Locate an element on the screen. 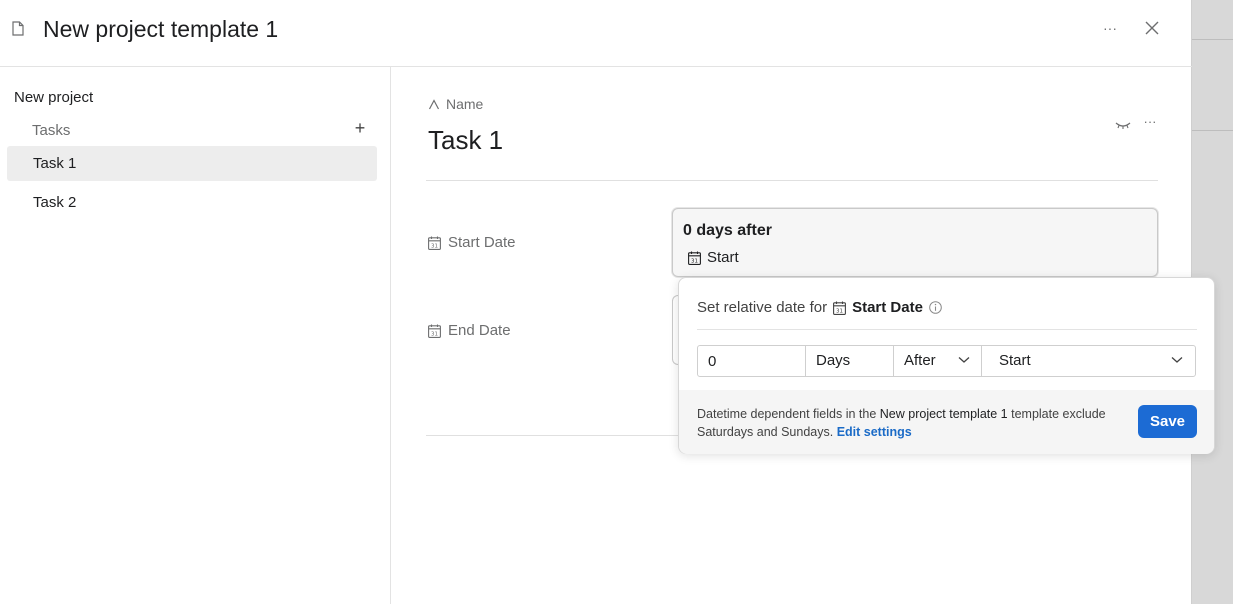 The width and height of the screenshot is (1233, 604). sidebar-item-task-2: Task 2 is located at coordinates (192, 202).